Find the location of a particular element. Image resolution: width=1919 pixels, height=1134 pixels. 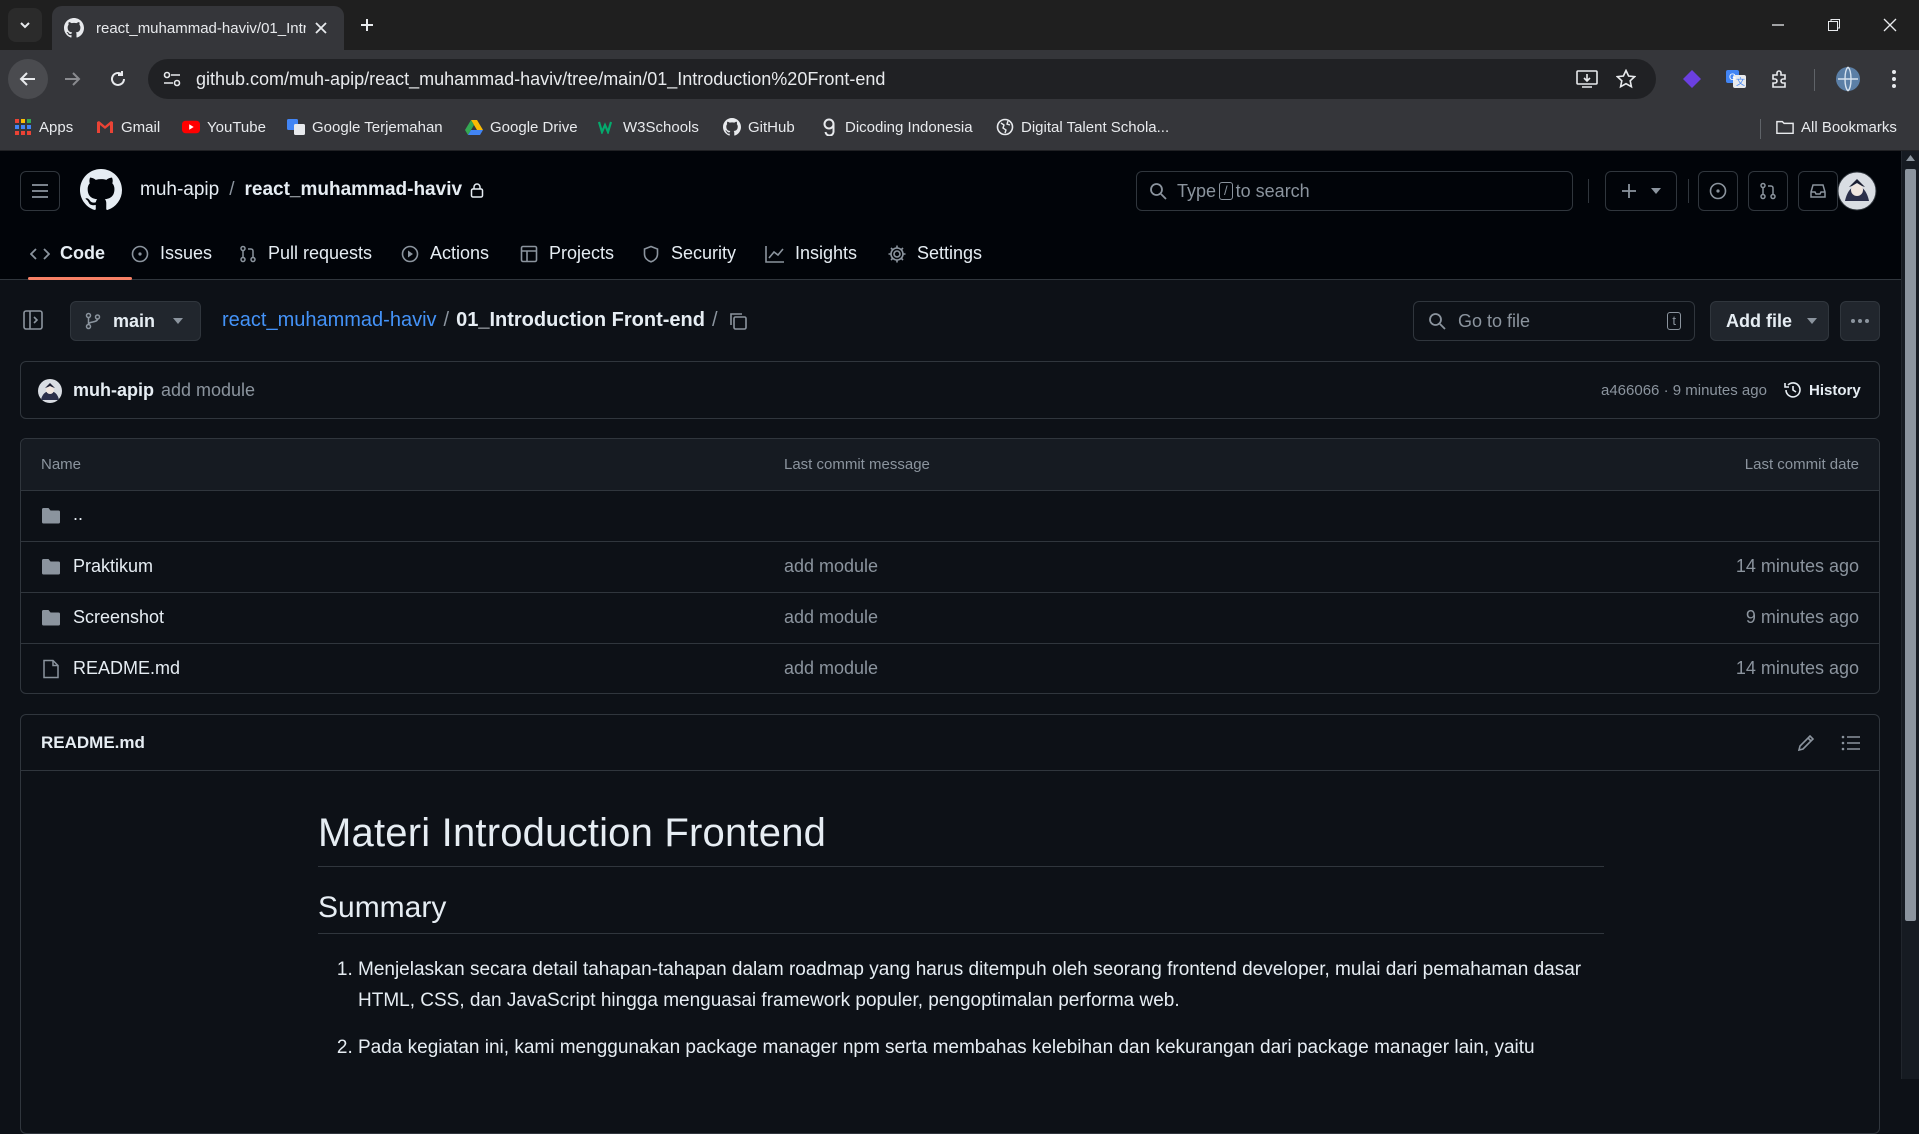

pull-requests-button is located at coordinates (1768, 191).